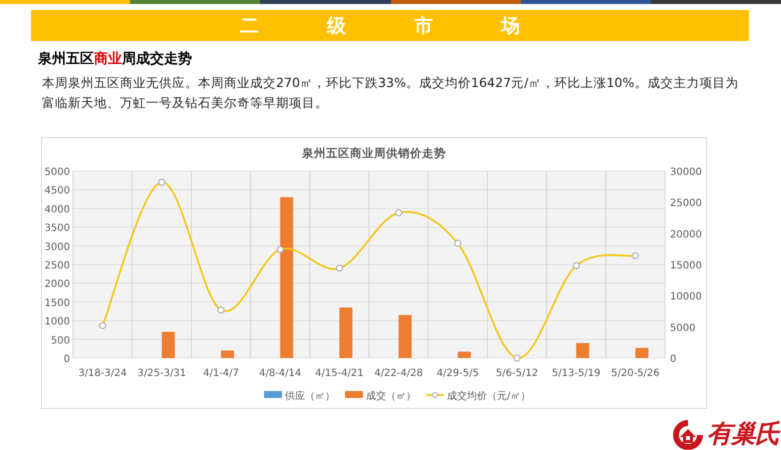 This screenshot has width=781, height=450. I want to click on axis-label: 4/15-4/21, so click(339, 373).